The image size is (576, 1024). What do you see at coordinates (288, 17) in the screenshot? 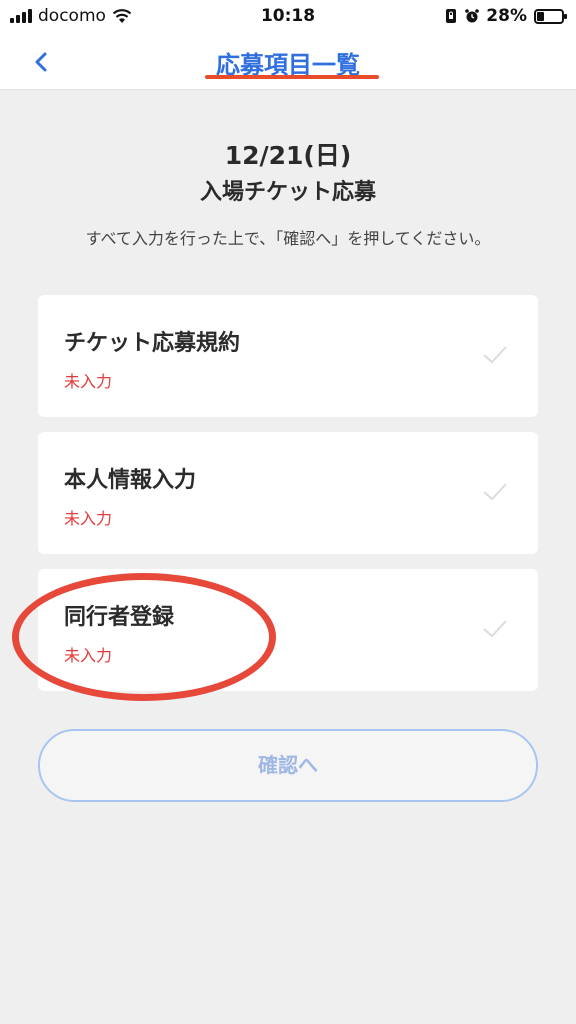
I see `status-bar: docomo 10:18 28%` at bounding box center [288, 17].